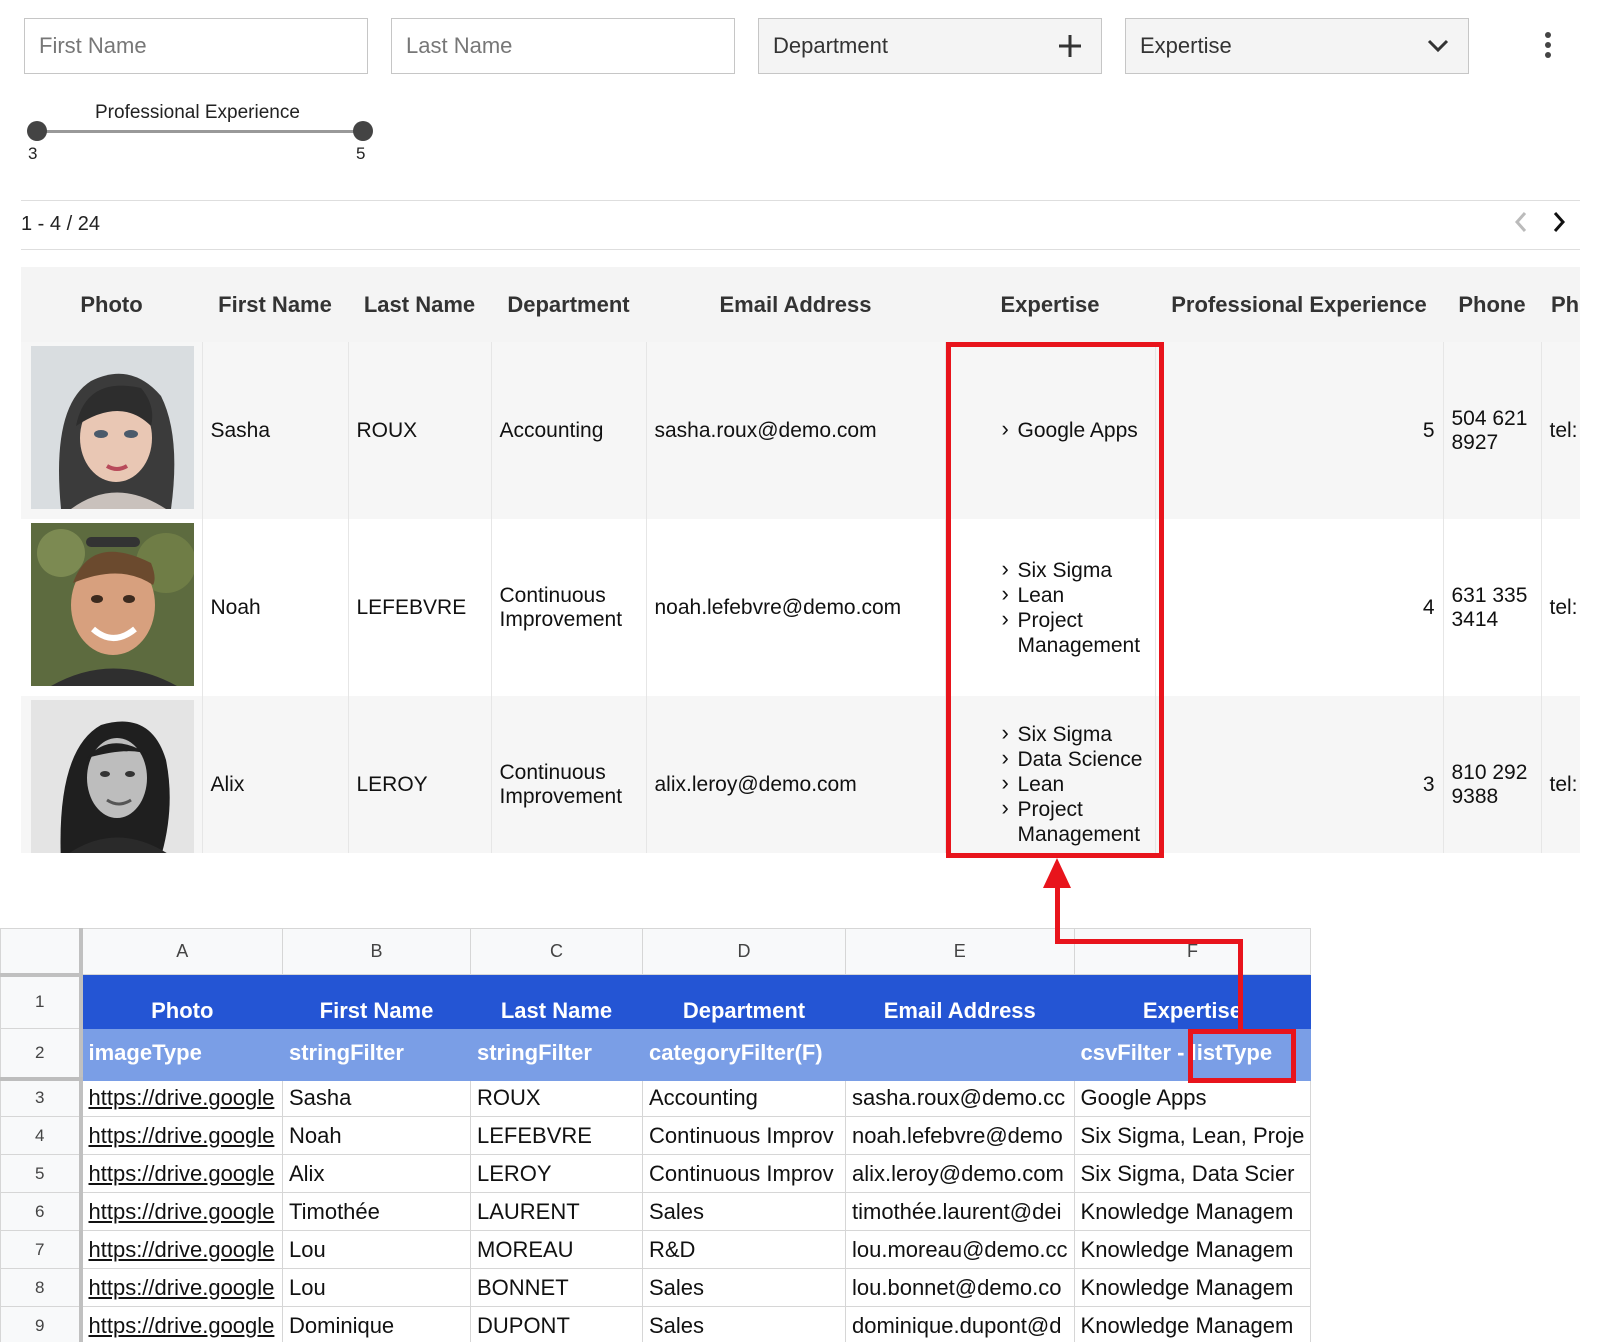 This screenshot has width=1600, height=1342. What do you see at coordinates (1560, 304) in the screenshot?
I see `column-header-ph: Ph` at bounding box center [1560, 304].